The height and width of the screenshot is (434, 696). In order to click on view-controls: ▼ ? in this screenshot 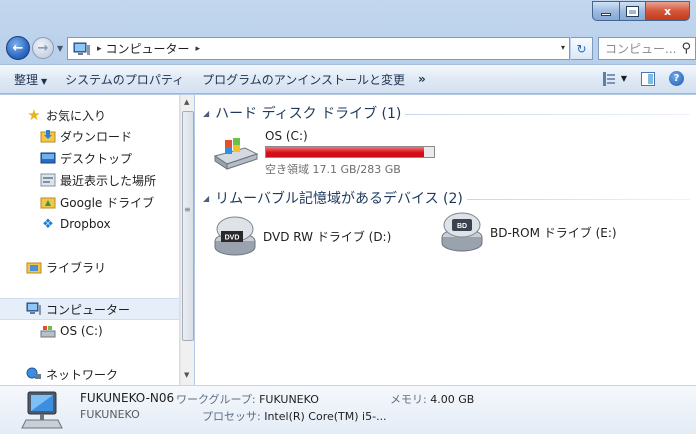, I will do `click(643, 78)`.